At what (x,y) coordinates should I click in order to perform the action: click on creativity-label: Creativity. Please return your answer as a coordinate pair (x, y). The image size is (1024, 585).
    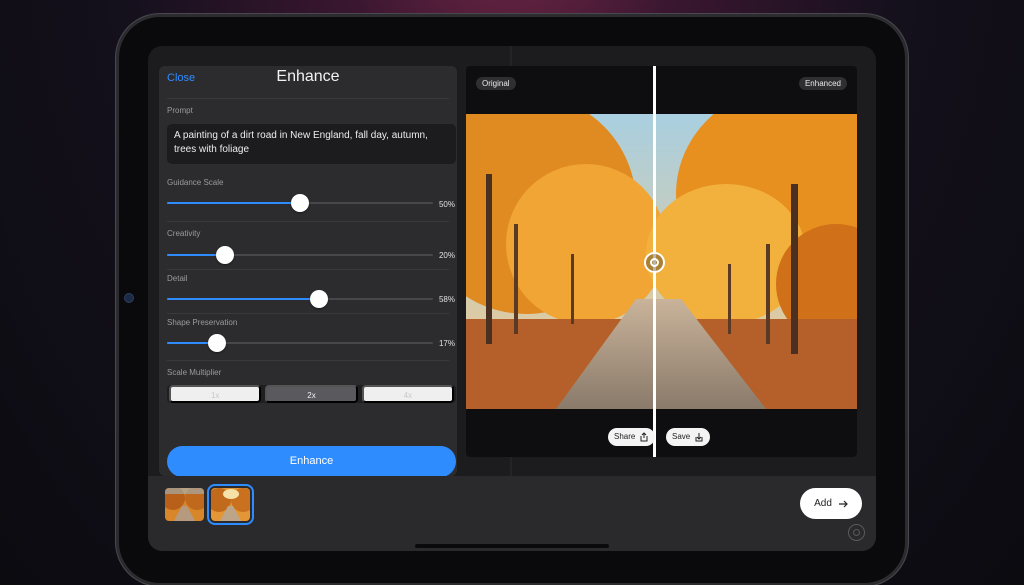
    Looking at the image, I should click on (184, 233).